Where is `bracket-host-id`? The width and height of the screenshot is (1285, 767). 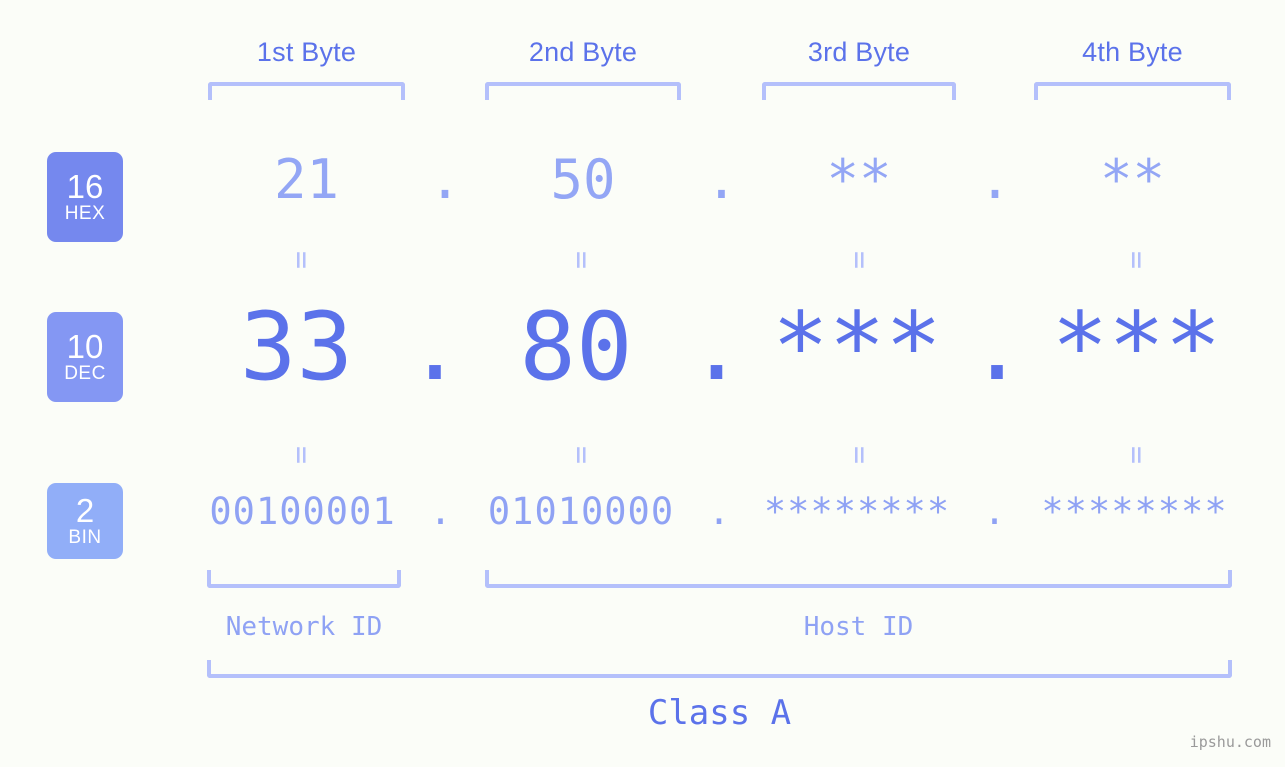 bracket-host-id is located at coordinates (858, 579).